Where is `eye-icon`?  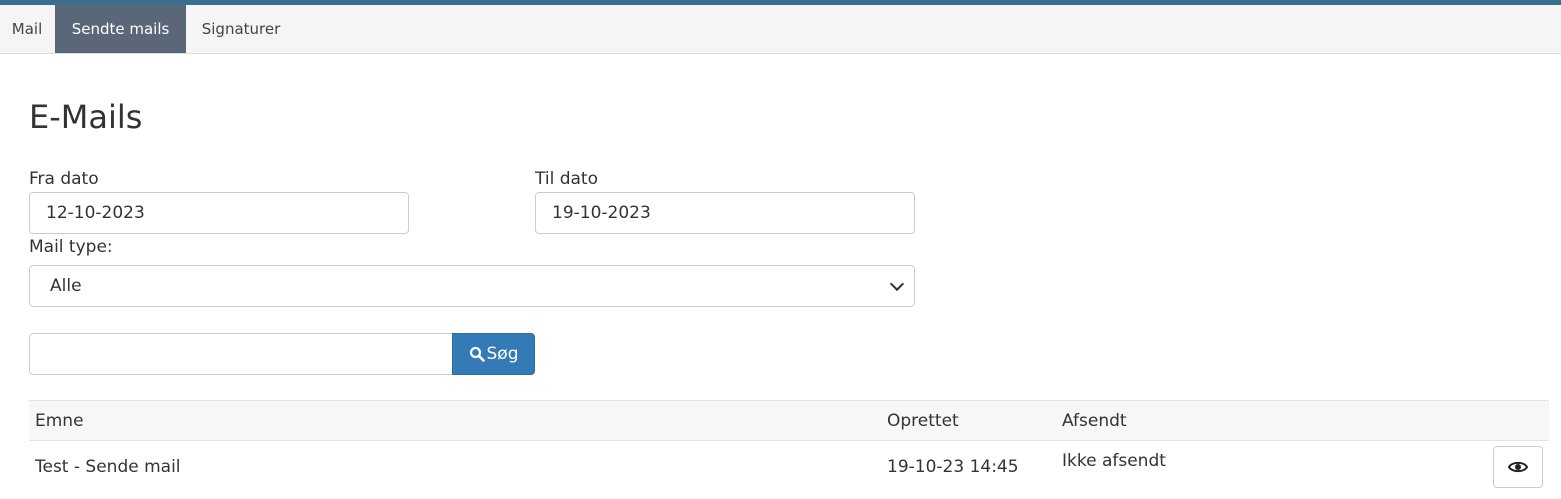
eye-icon is located at coordinates (1518, 467).